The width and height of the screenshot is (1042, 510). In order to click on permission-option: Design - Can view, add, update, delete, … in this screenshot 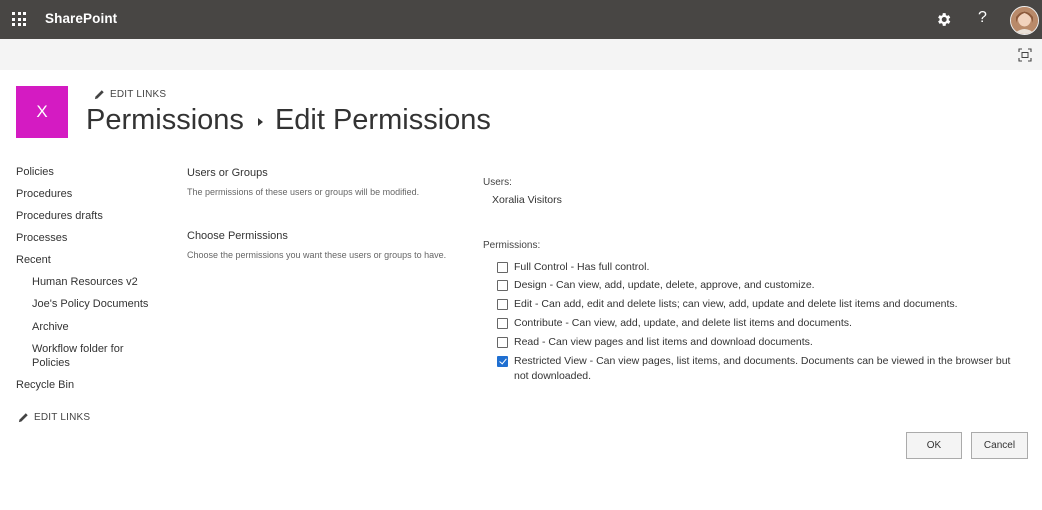, I will do `click(760, 285)`.